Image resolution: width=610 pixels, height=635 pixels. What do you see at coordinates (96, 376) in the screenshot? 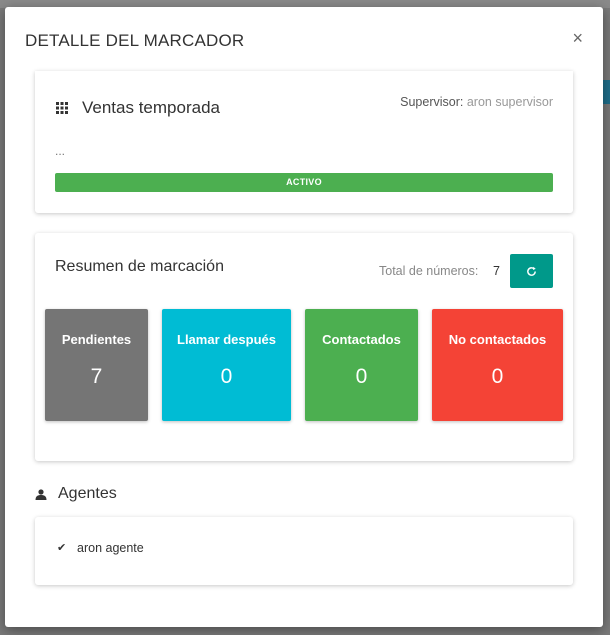
I see `tile-count: 7` at bounding box center [96, 376].